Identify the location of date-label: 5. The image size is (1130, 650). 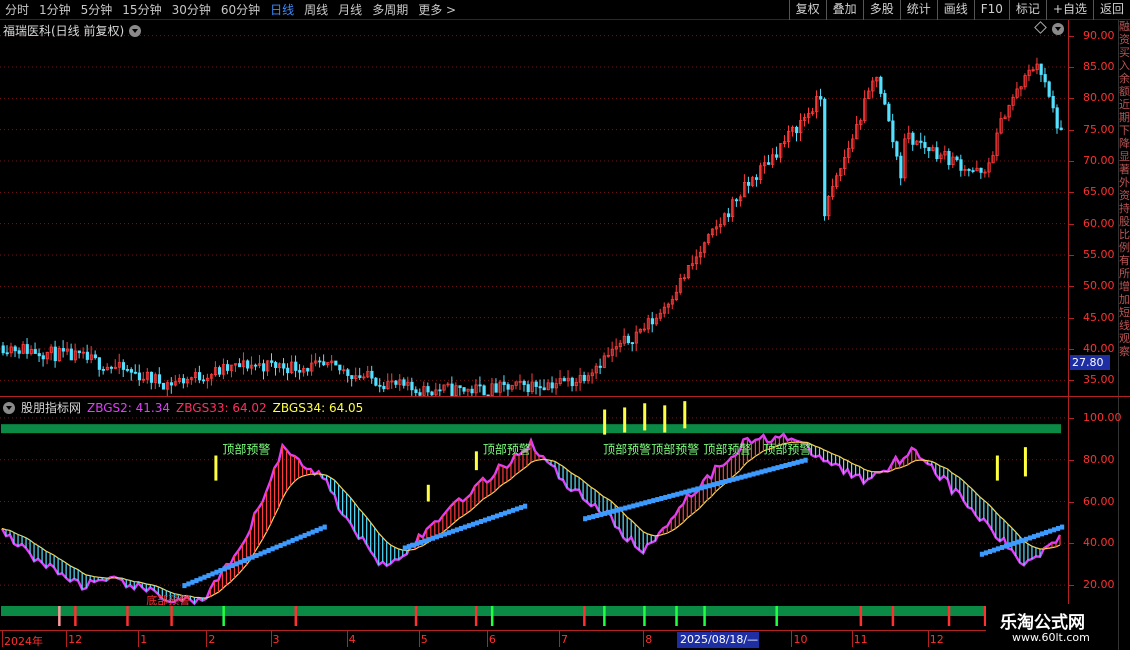
(424, 639).